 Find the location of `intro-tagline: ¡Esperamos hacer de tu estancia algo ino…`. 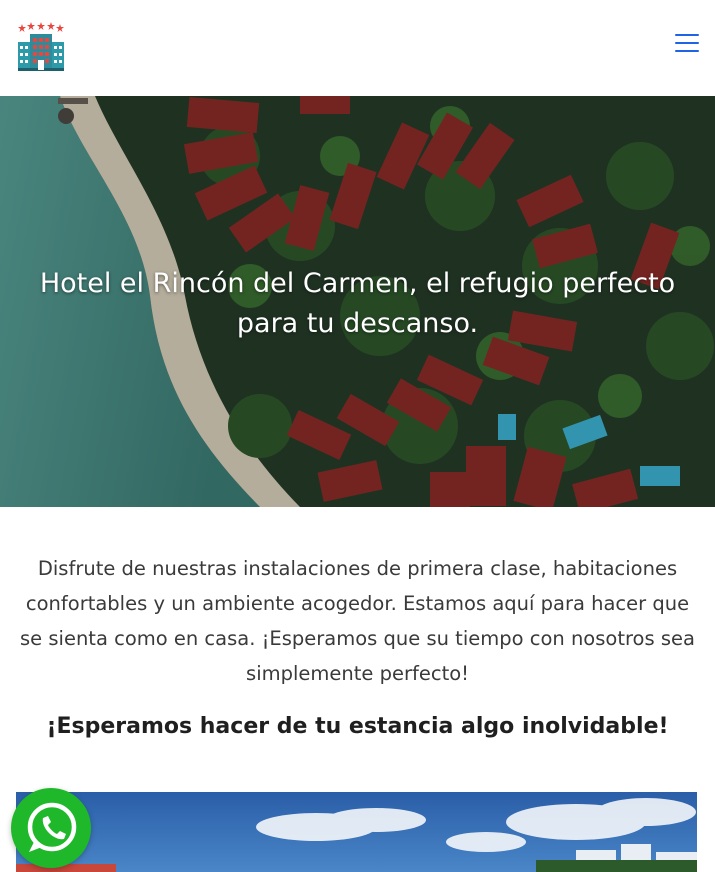

intro-tagline: ¡Esperamos hacer de tu estancia algo ino… is located at coordinates (357, 726).